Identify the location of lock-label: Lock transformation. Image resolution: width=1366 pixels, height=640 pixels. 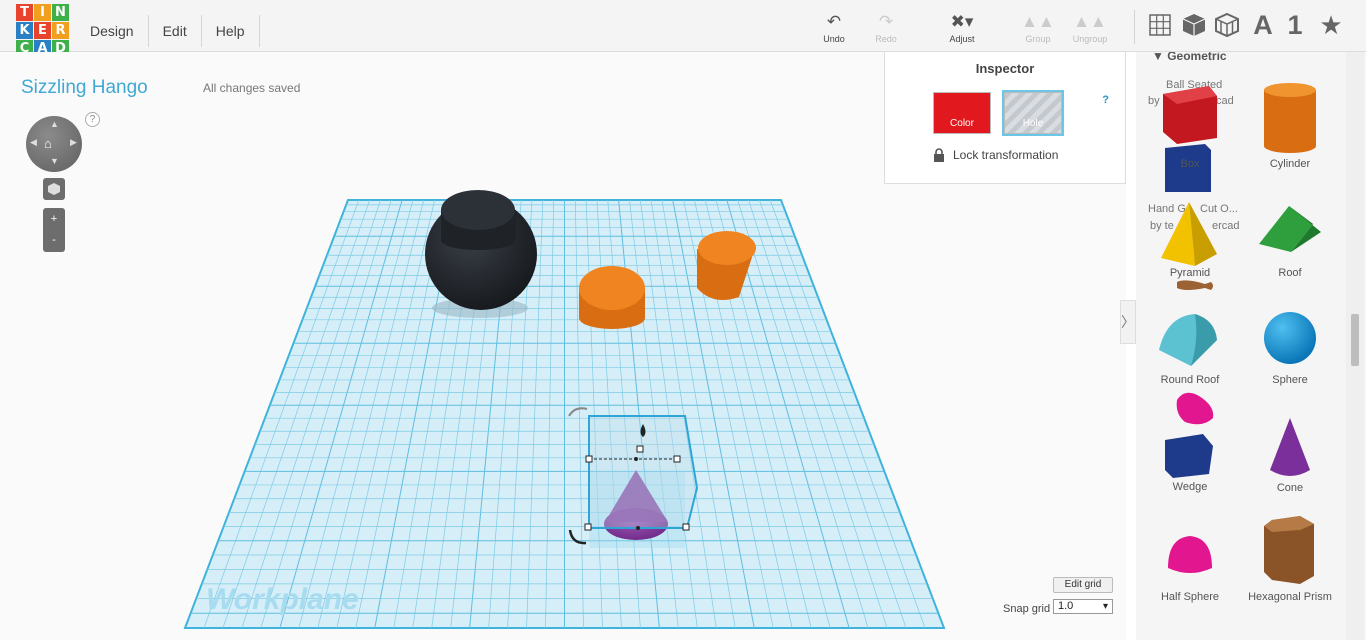
(1006, 155).